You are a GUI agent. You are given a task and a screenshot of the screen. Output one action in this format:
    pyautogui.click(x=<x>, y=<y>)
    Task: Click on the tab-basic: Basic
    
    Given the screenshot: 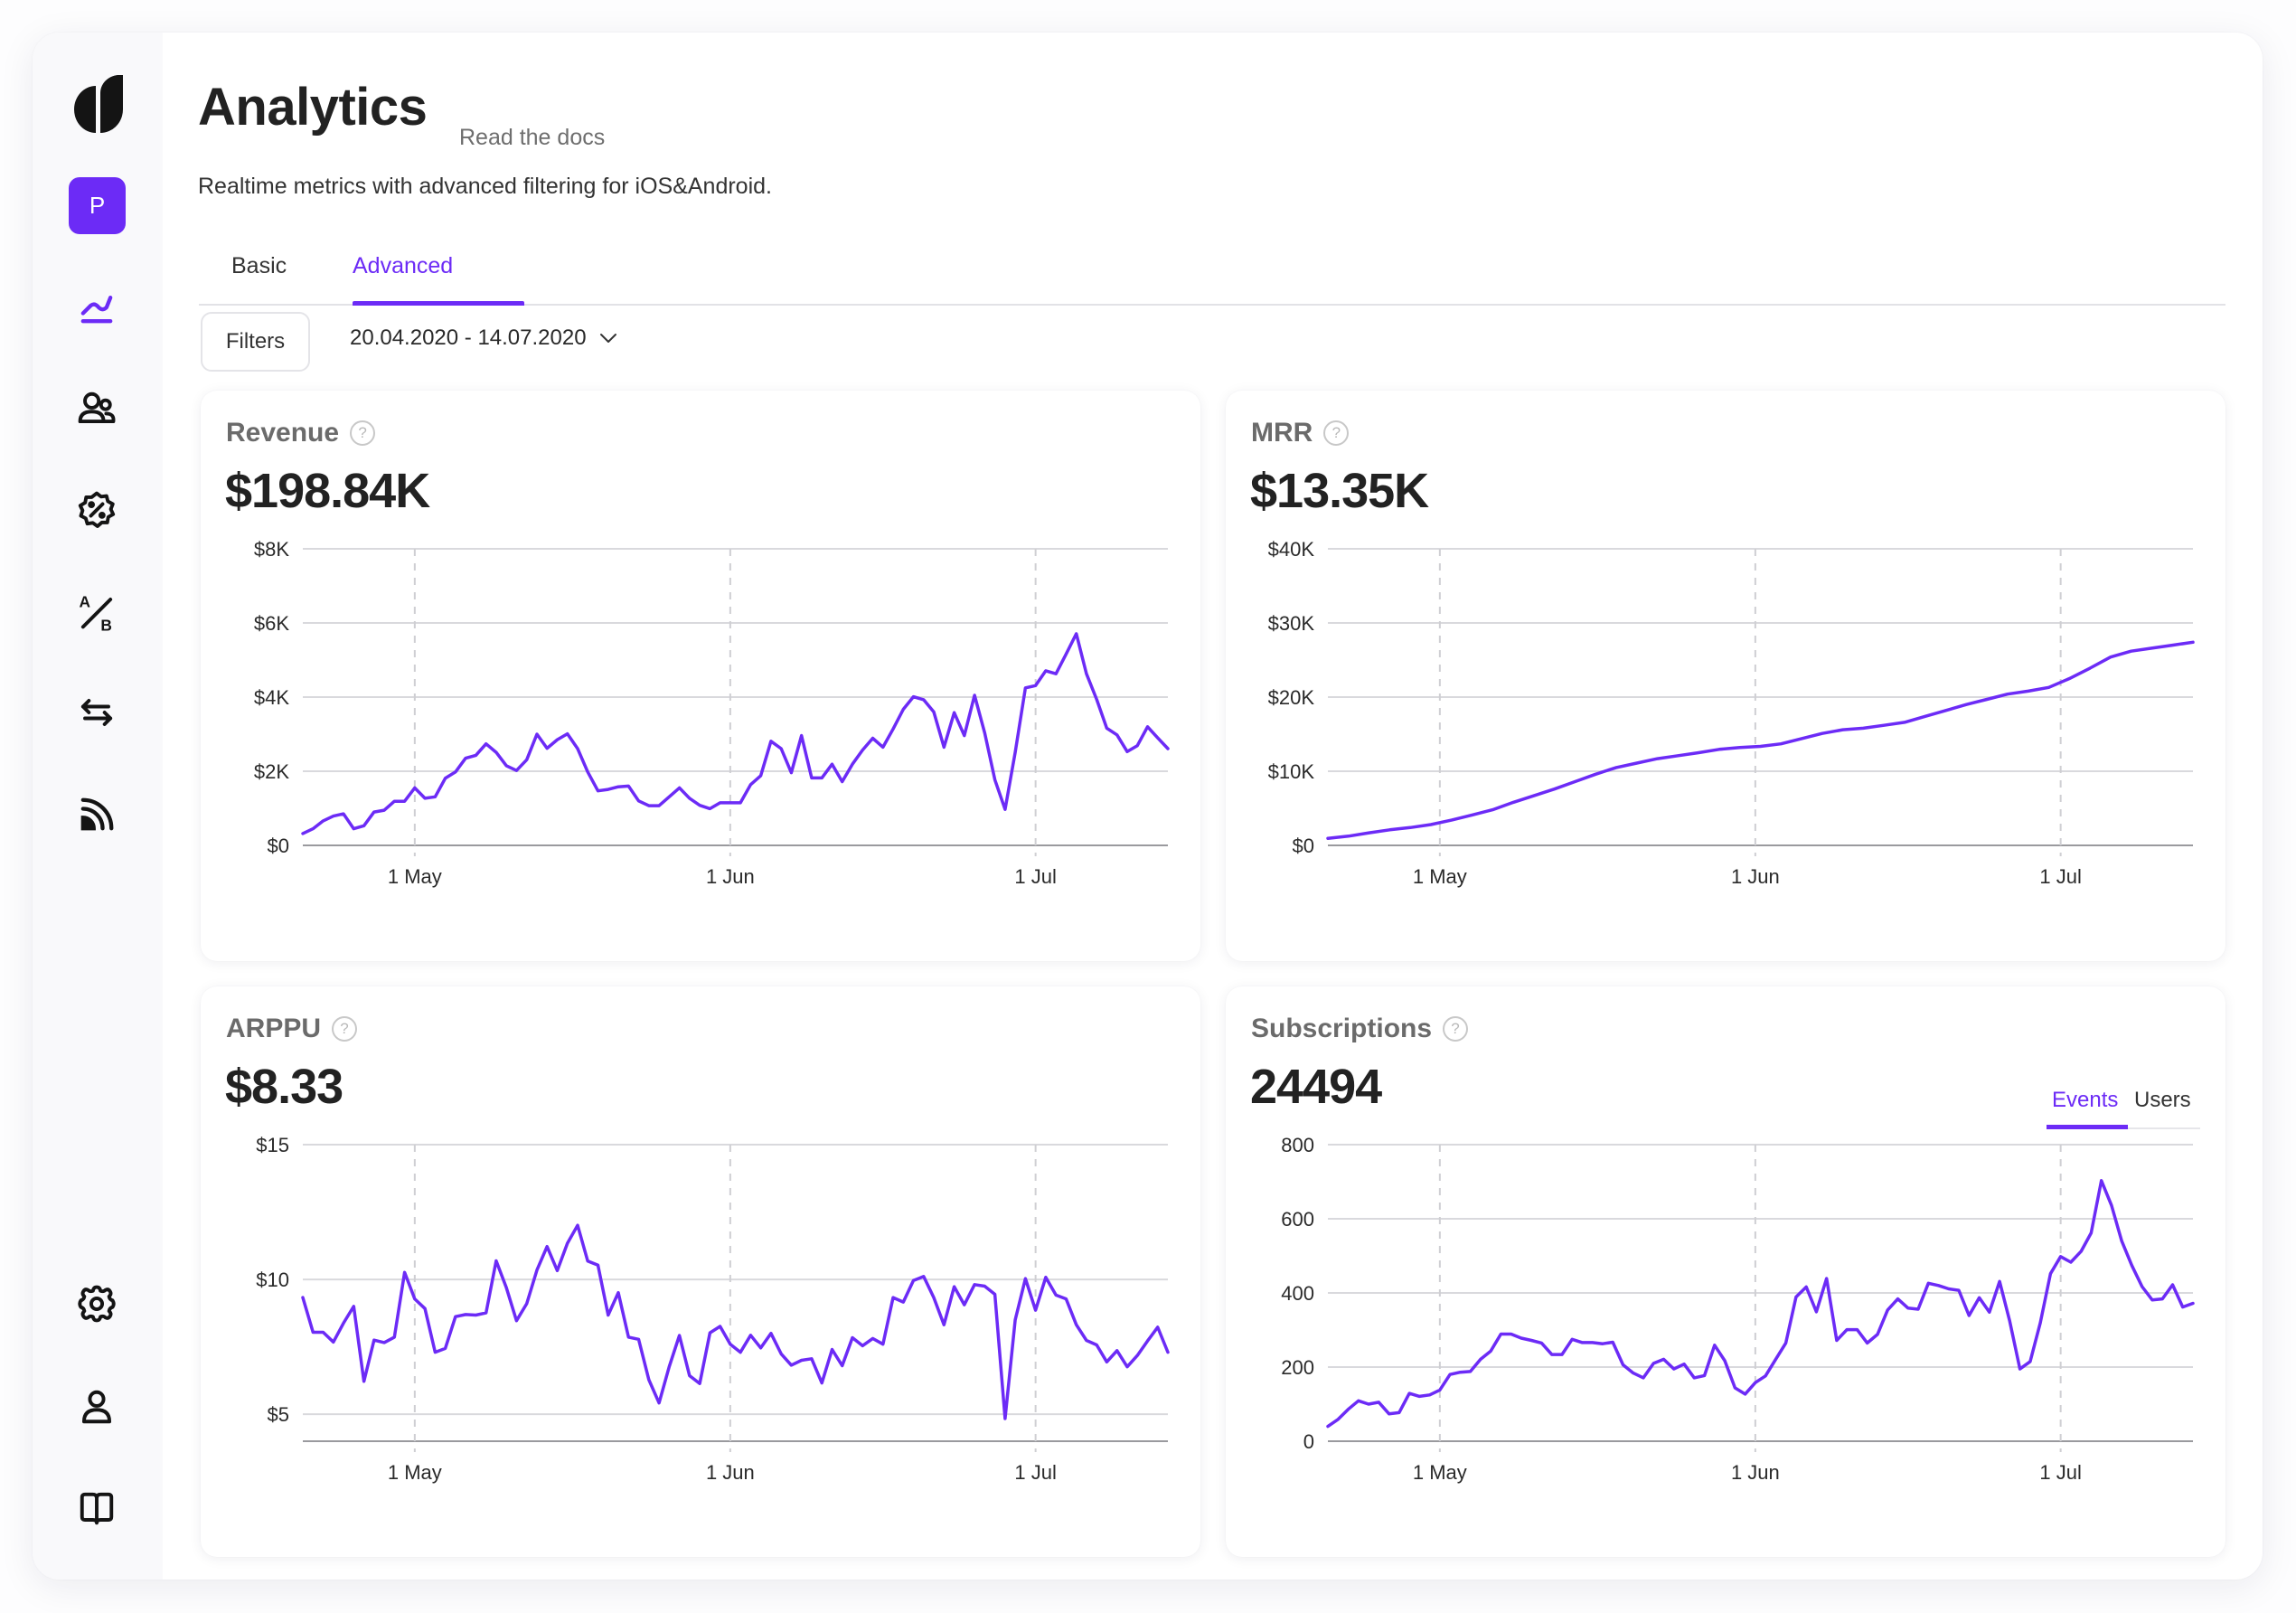 What is the action you would take?
    pyautogui.click(x=259, y=277)
    